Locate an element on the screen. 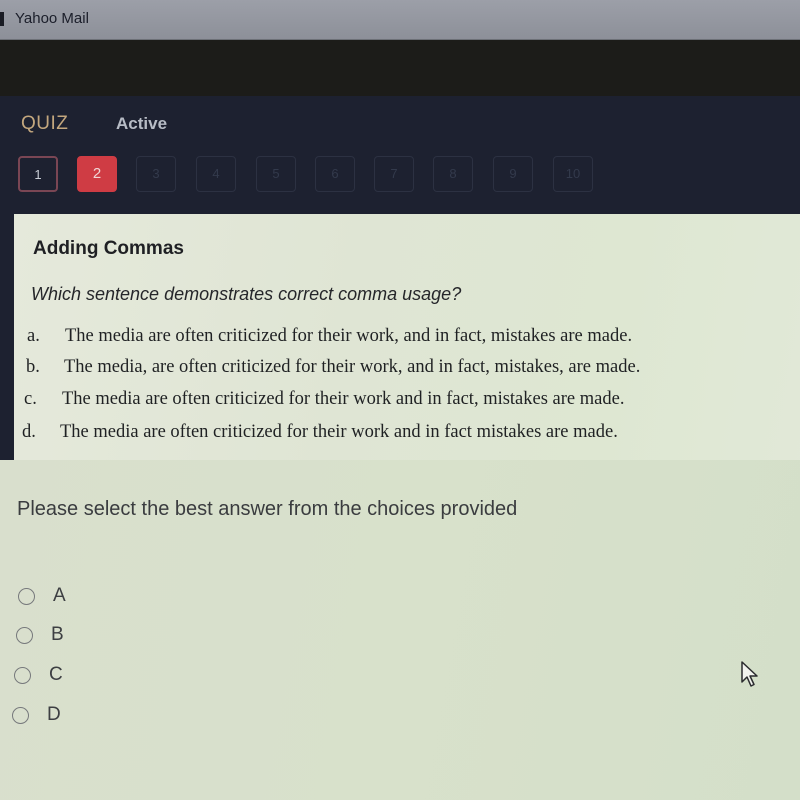 The image size is (800, 800). question-nav-4: 4 is located at coordinates (216, 174).